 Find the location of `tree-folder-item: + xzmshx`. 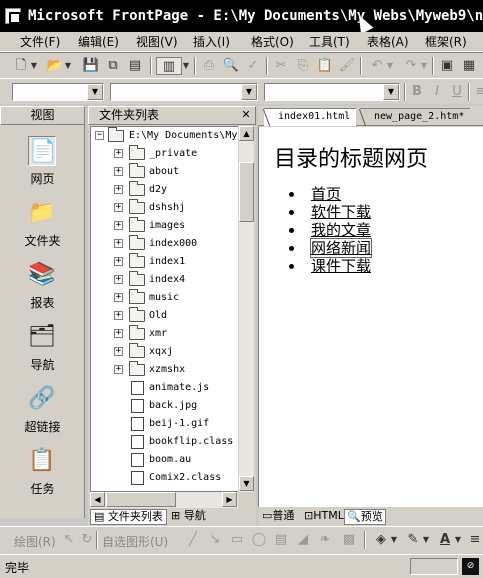

tree-folder-item: + xzmshx is located at coordinates (166, 370).